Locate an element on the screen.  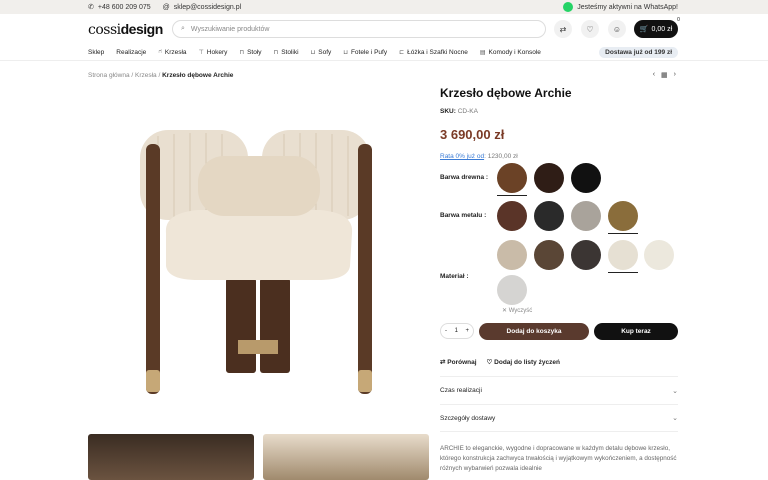
nav-label: Komody i Konsole is located at coordinates (514, 52).